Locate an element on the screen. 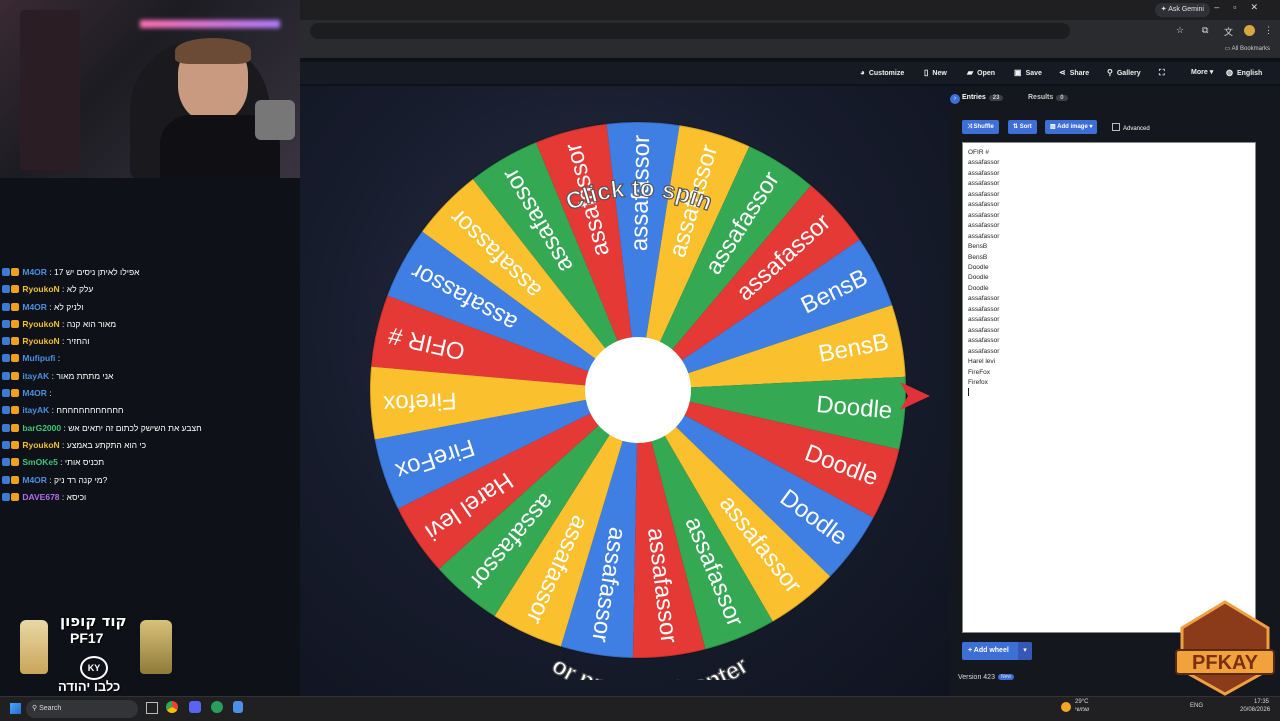 This screenshot has width=1280, height=721. windows-start-icon is located at coordinates (15, 708).